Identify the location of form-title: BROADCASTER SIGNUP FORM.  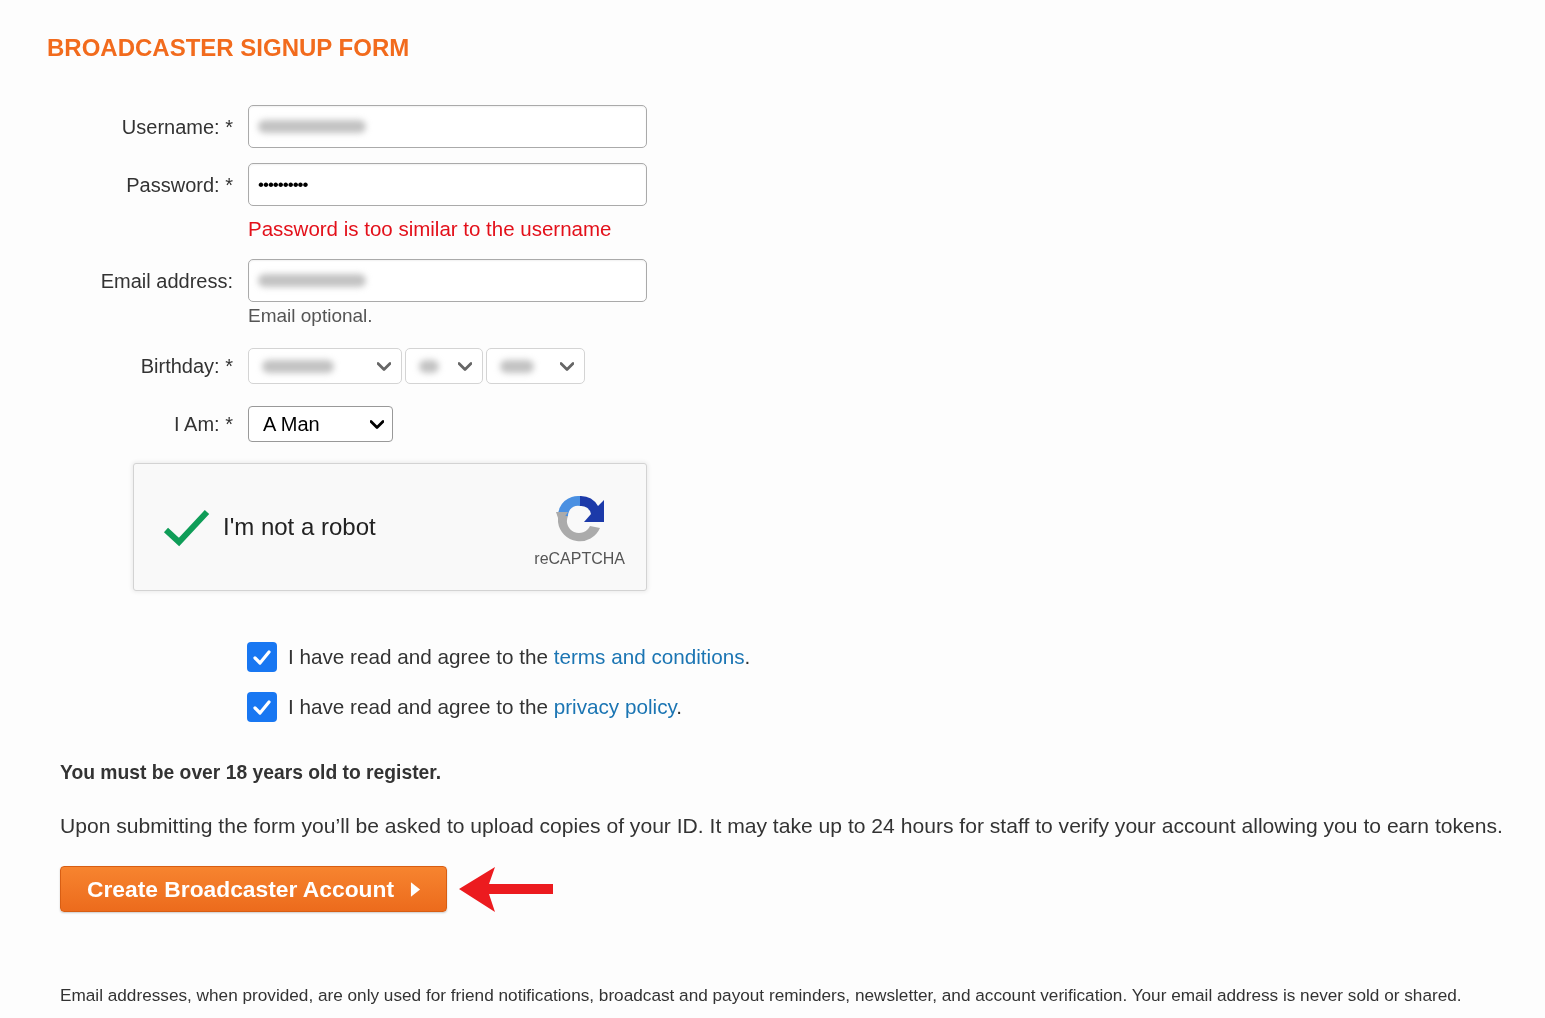
(228, 48).